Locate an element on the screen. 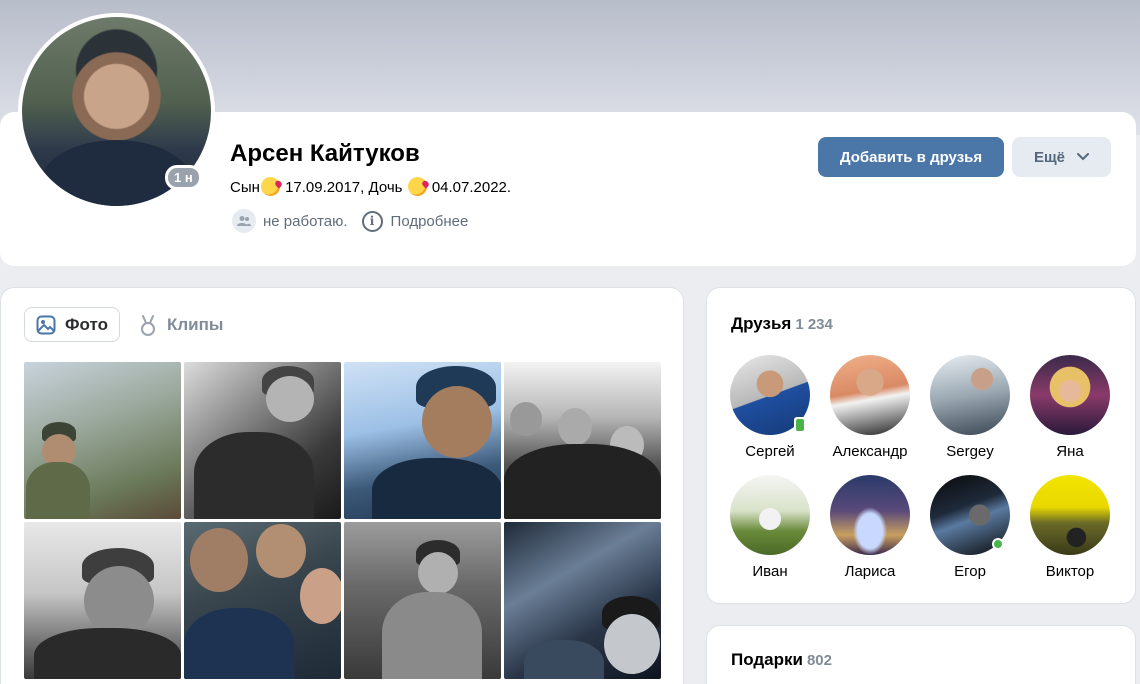 The height and width of the screenshot is (684, 1140). more-label: Ещё is located at coordinates (1049, 157).